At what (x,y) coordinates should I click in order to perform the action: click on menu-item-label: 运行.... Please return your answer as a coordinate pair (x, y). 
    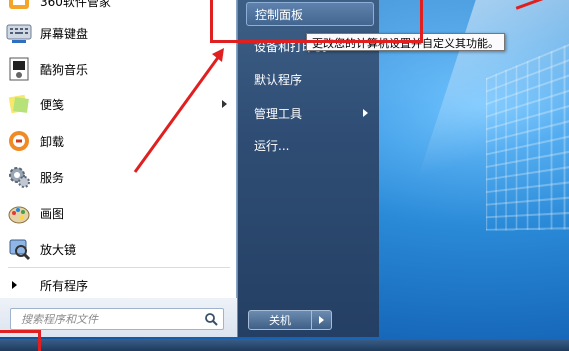
    Looking at the image, I should click on (271, 145).